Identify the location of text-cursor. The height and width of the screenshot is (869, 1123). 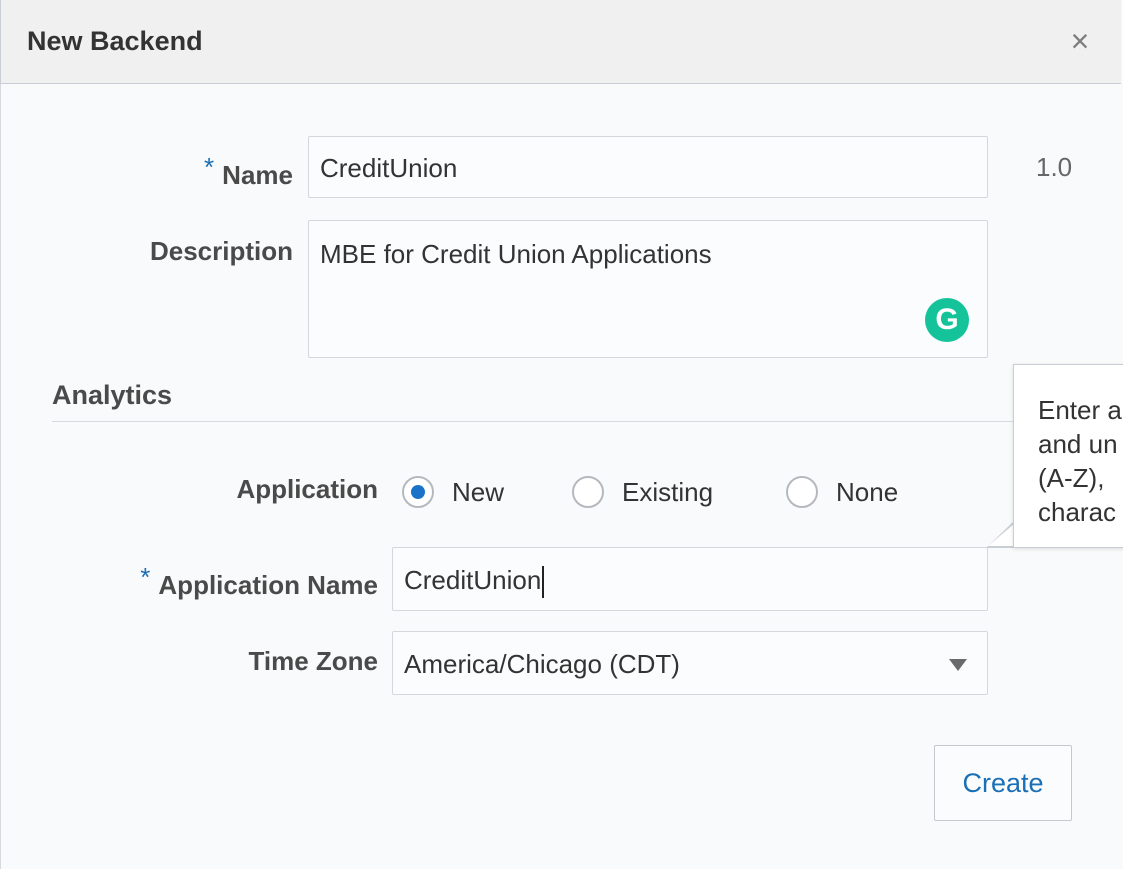
(543, 582).